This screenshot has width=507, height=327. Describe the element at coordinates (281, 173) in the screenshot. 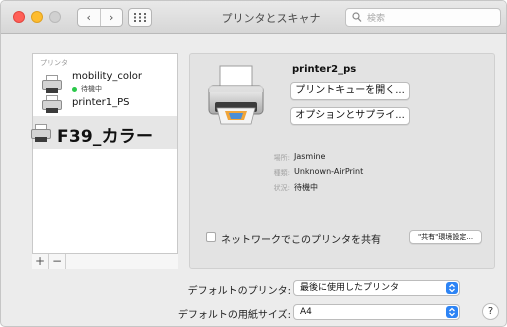

I see `kind-label: 種類:` at that location.